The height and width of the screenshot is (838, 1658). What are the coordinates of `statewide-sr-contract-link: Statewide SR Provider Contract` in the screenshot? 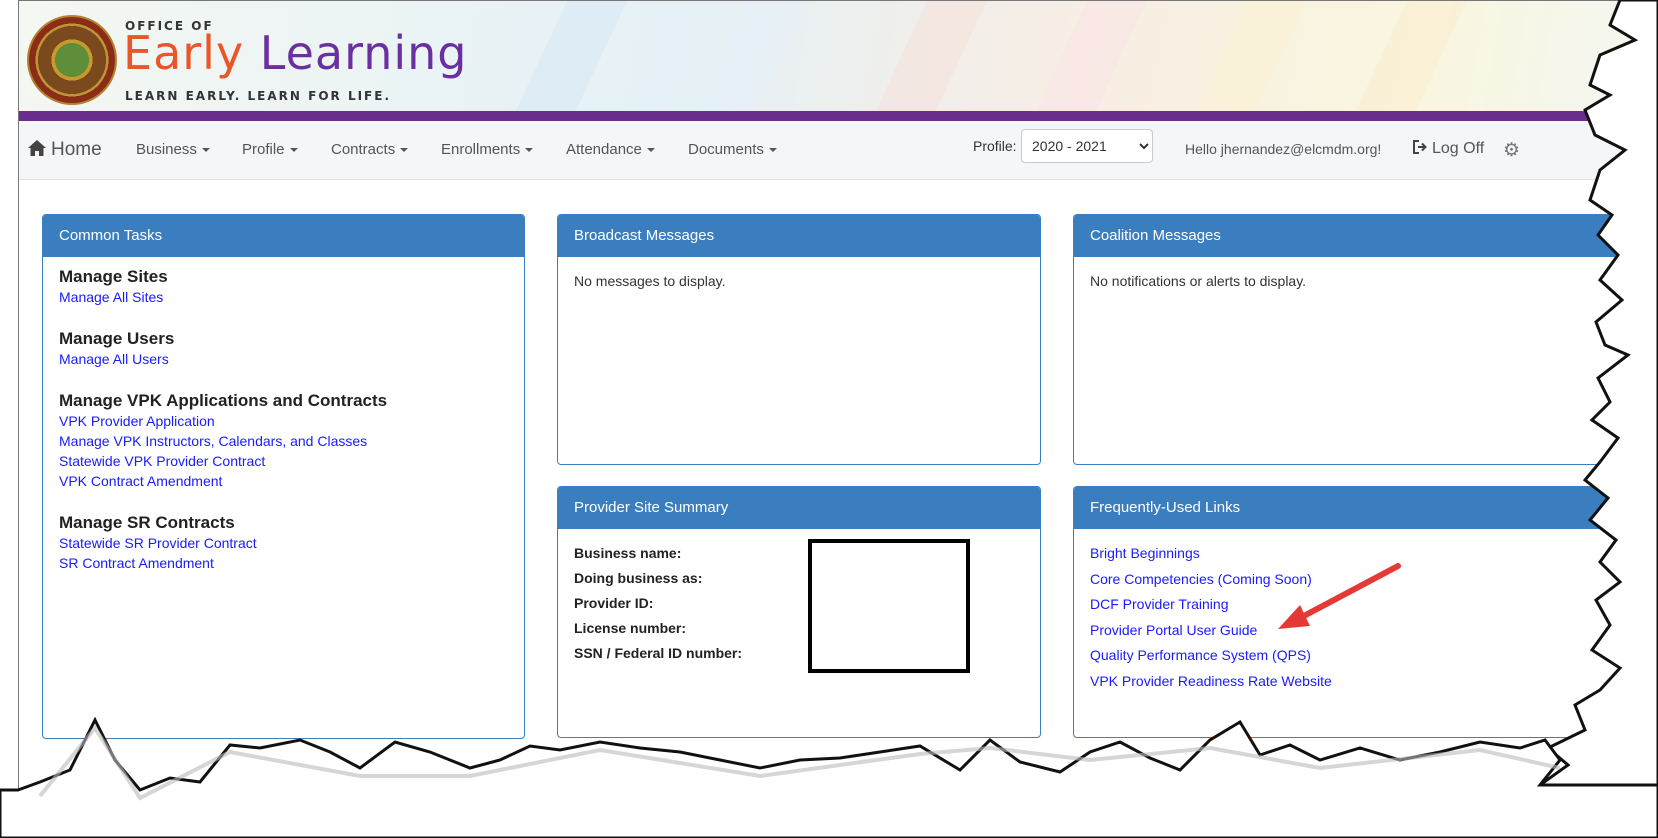 It's located at (283, 543).